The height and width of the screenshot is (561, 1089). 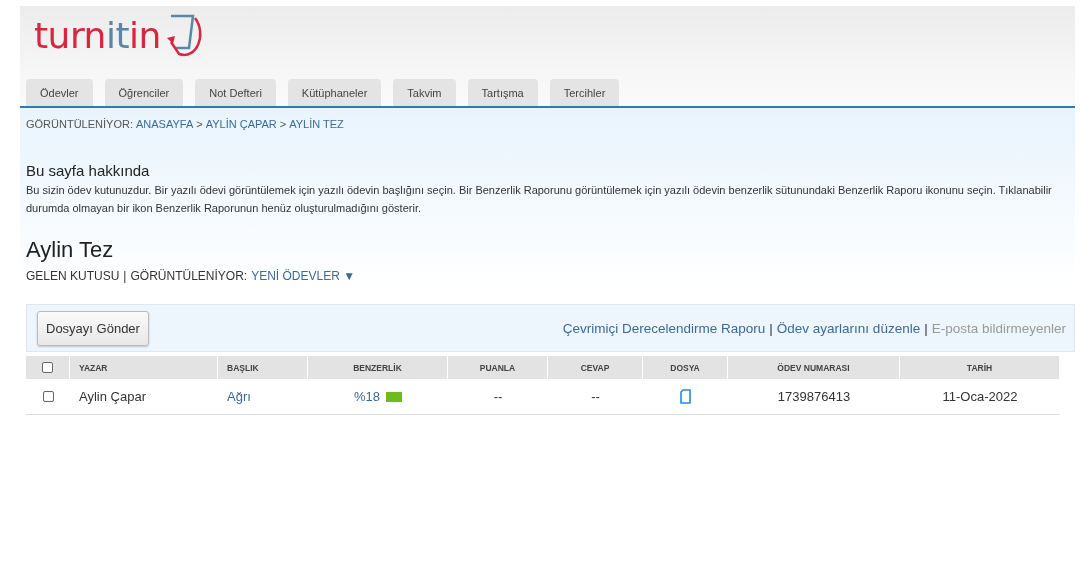 What do you see at coordinates (814, 367) in the screenshot?
I see `column-header: ÖDEV NUMARASI` at bounding box center [814, 367].